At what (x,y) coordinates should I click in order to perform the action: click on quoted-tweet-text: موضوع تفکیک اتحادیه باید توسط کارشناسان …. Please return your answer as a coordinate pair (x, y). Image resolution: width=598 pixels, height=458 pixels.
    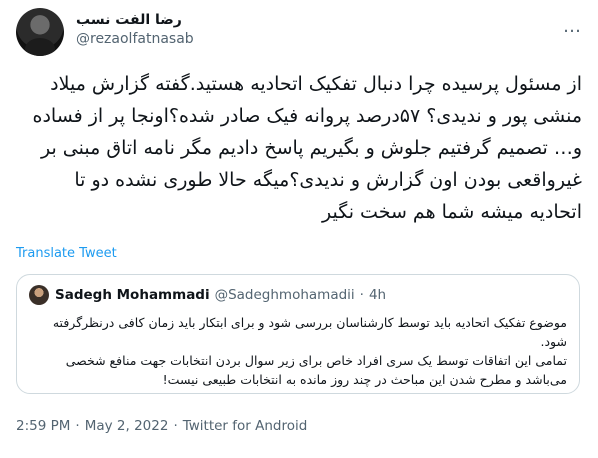
    Looking at the image, I should click on (298, 351).